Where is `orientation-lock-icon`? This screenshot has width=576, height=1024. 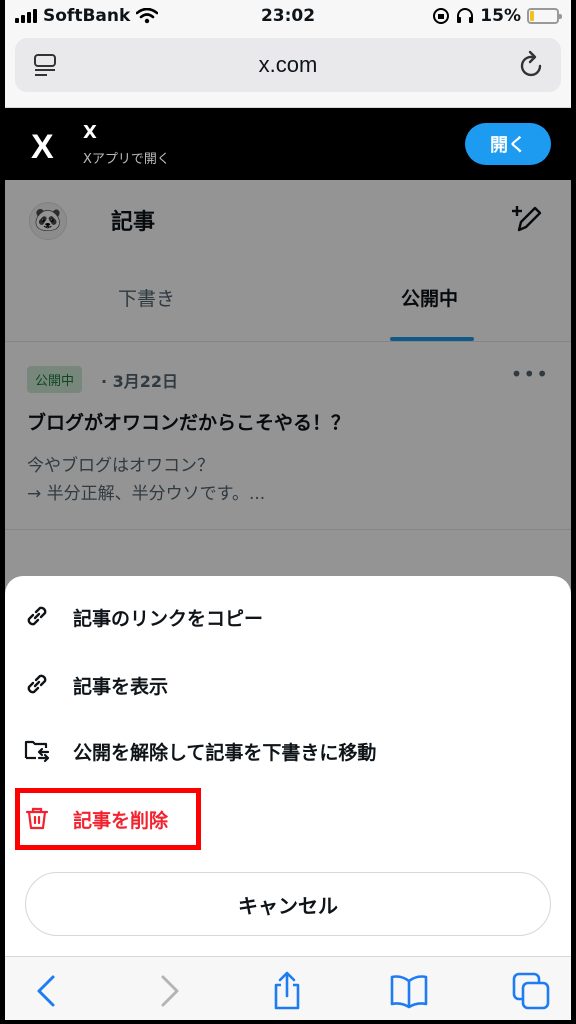
orientation-lock-icon is located at coordinates (441, 16).